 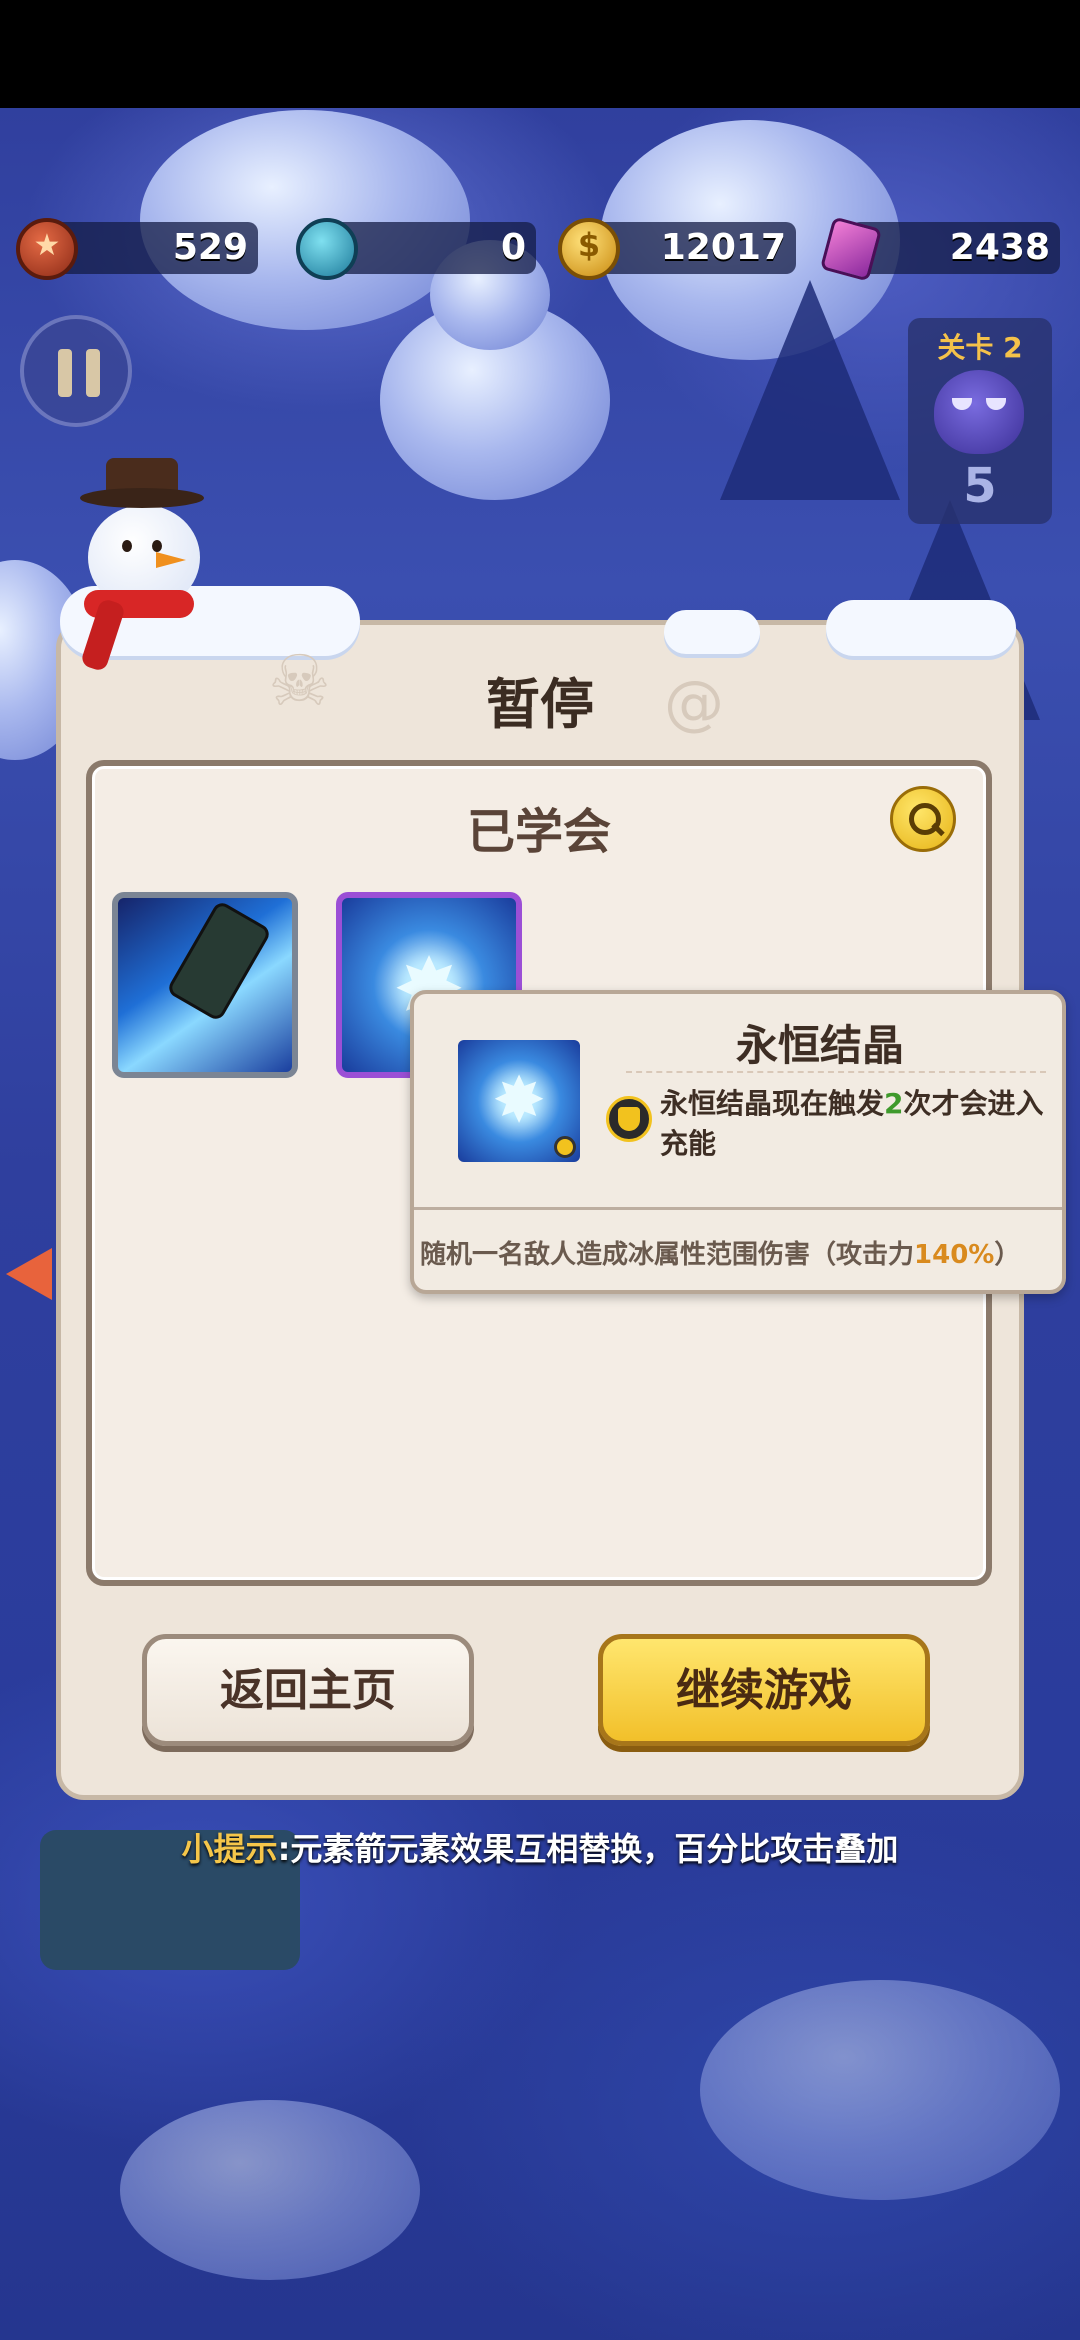 I want to click on tooltip-description: 永恒结晶现在触发2次才会进入充能, so click(x=855, y=1124).